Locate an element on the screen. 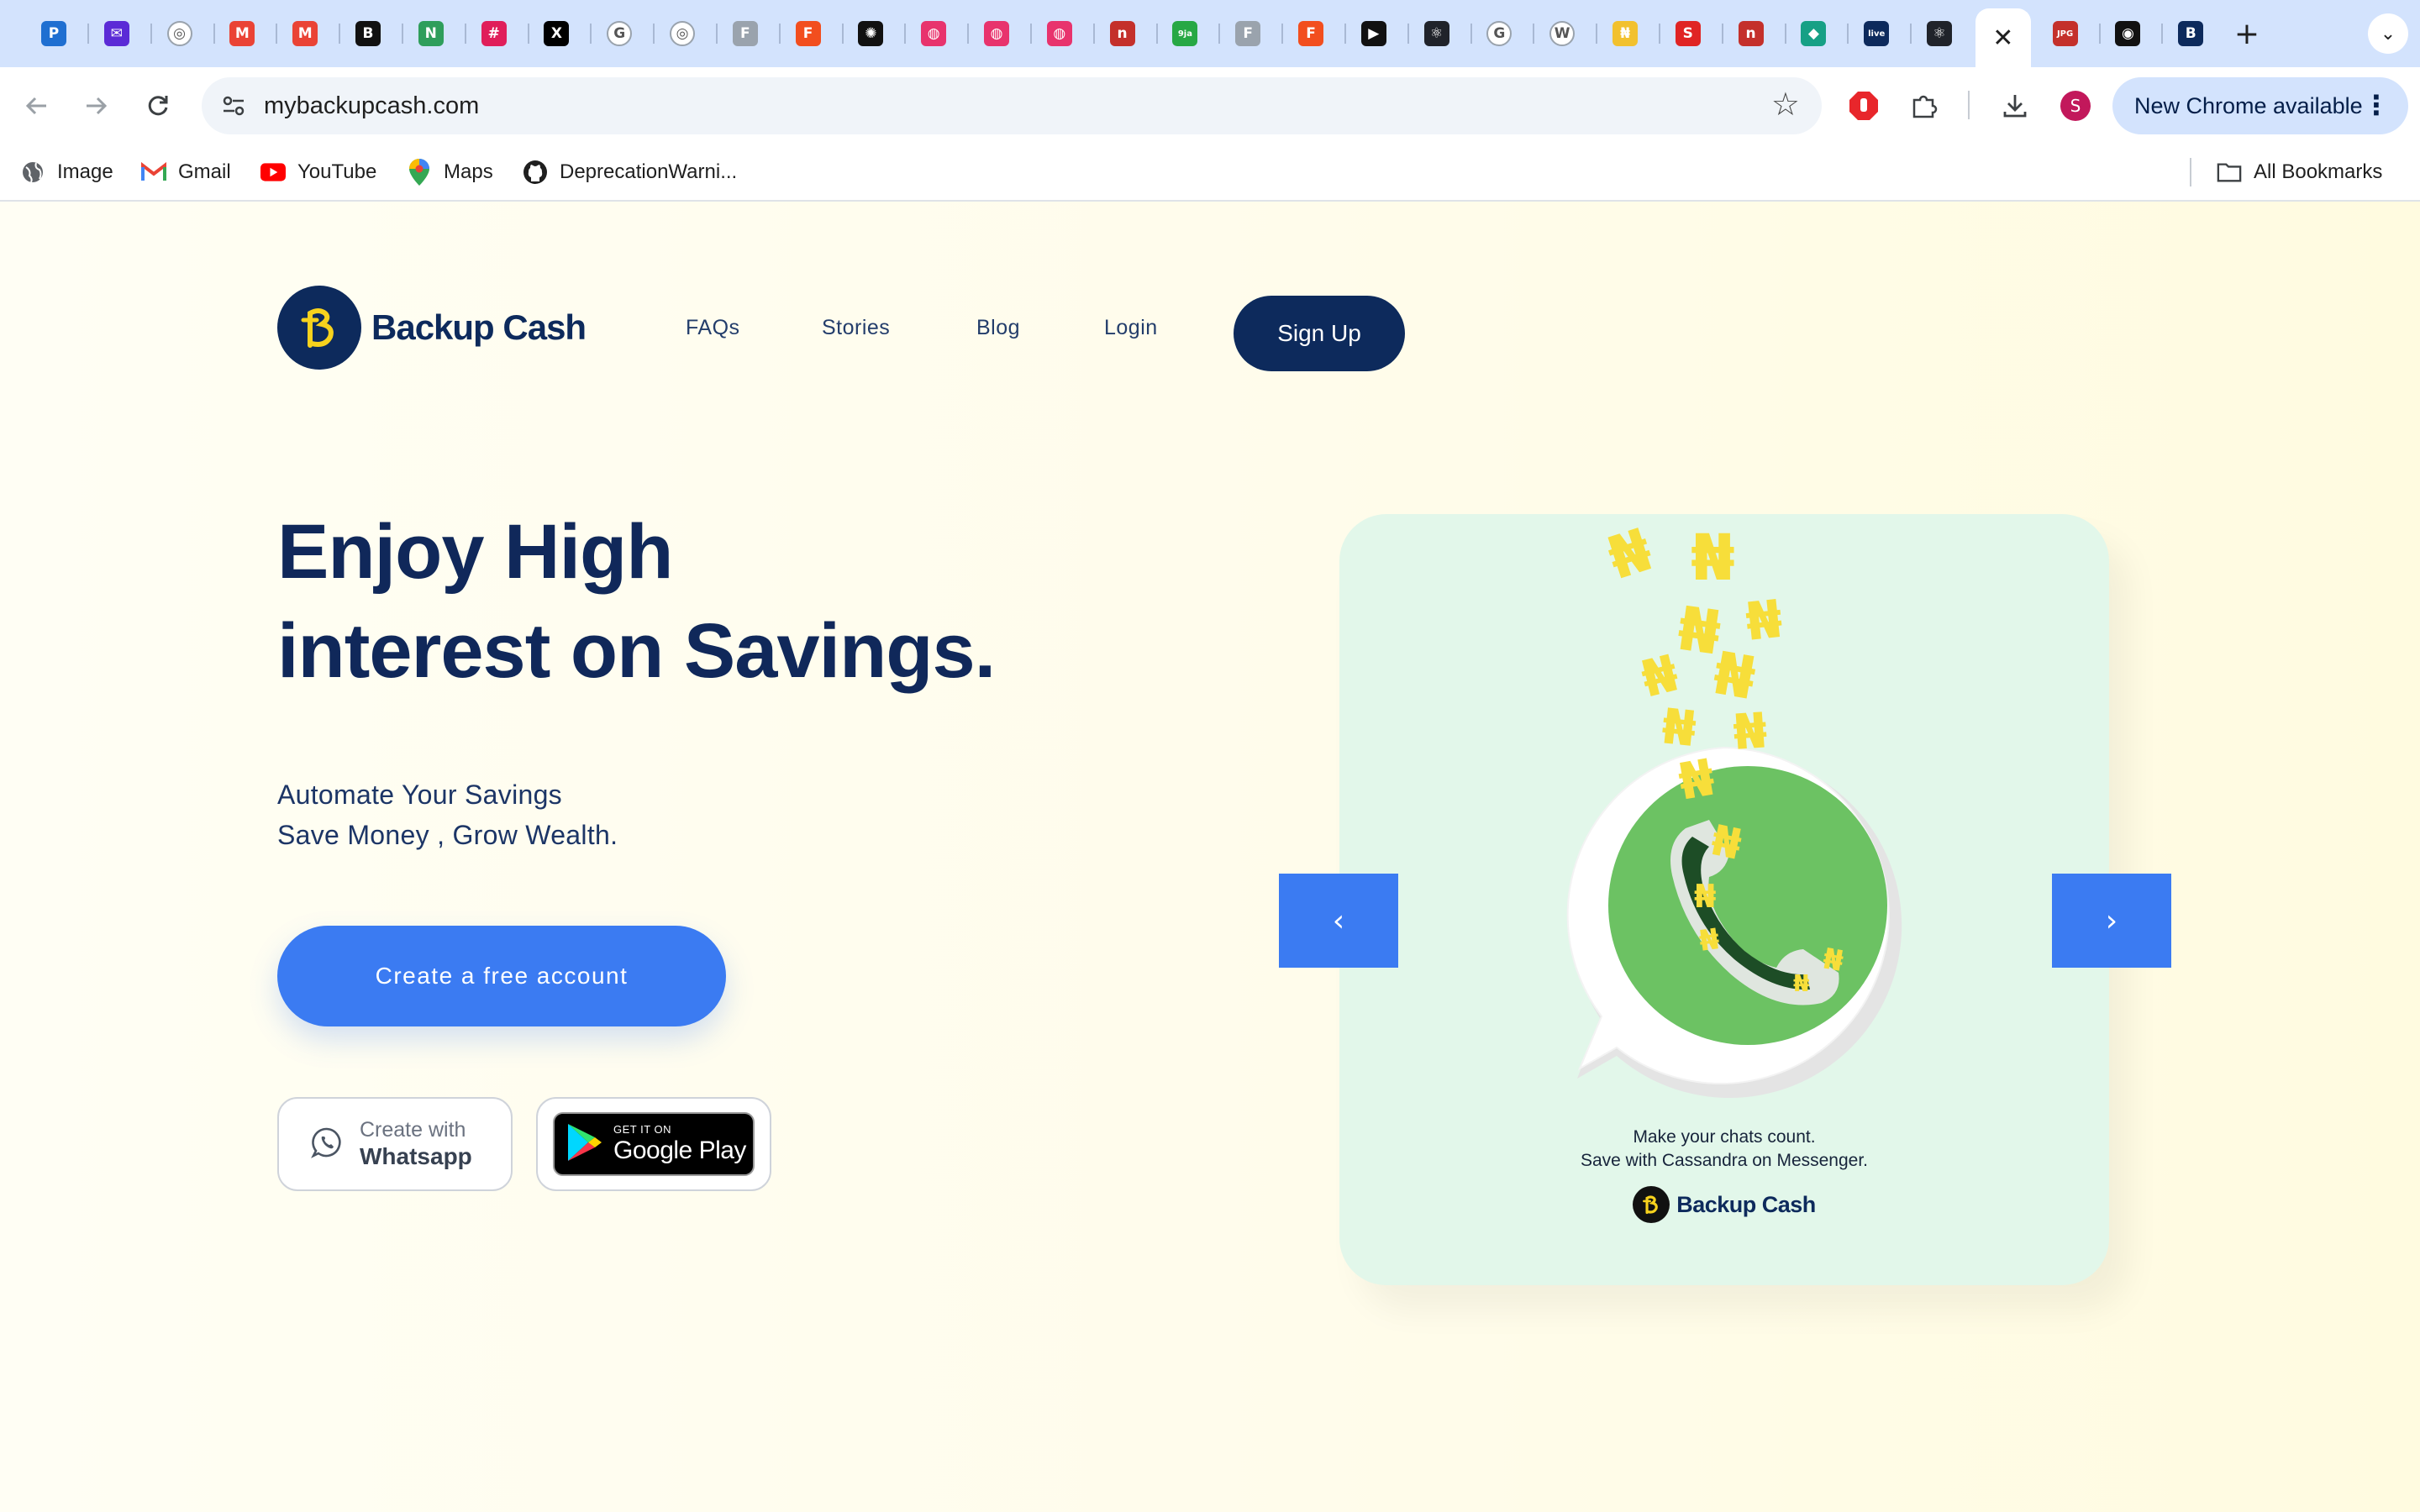 The image size is (2420, 1512). new-tab-button: + is located at coordinates (2246, 33).